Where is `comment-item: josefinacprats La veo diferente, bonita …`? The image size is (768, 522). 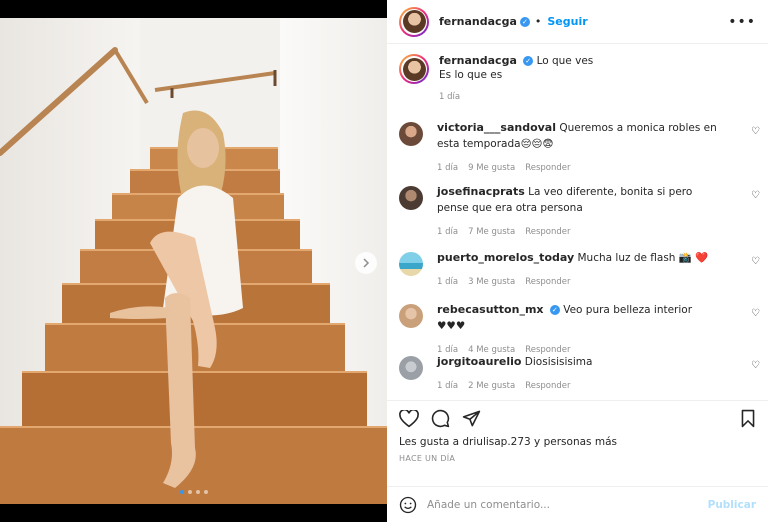
comment-item: josefinacprats La veo diferente, bonita … is located at coordinates (577, 212).